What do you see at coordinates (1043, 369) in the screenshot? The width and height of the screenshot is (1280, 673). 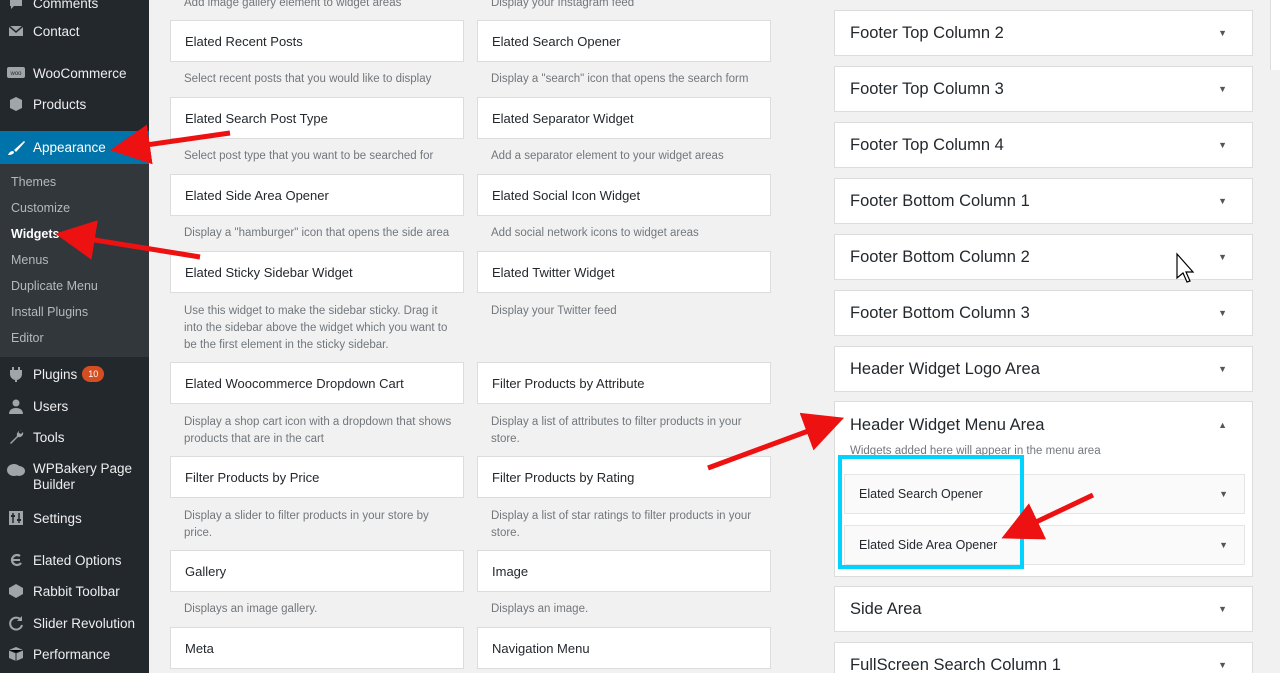 I see `area-header-widget-logo-area: Header Widget Logo Area ▼` at bounding box center [1043, 369].